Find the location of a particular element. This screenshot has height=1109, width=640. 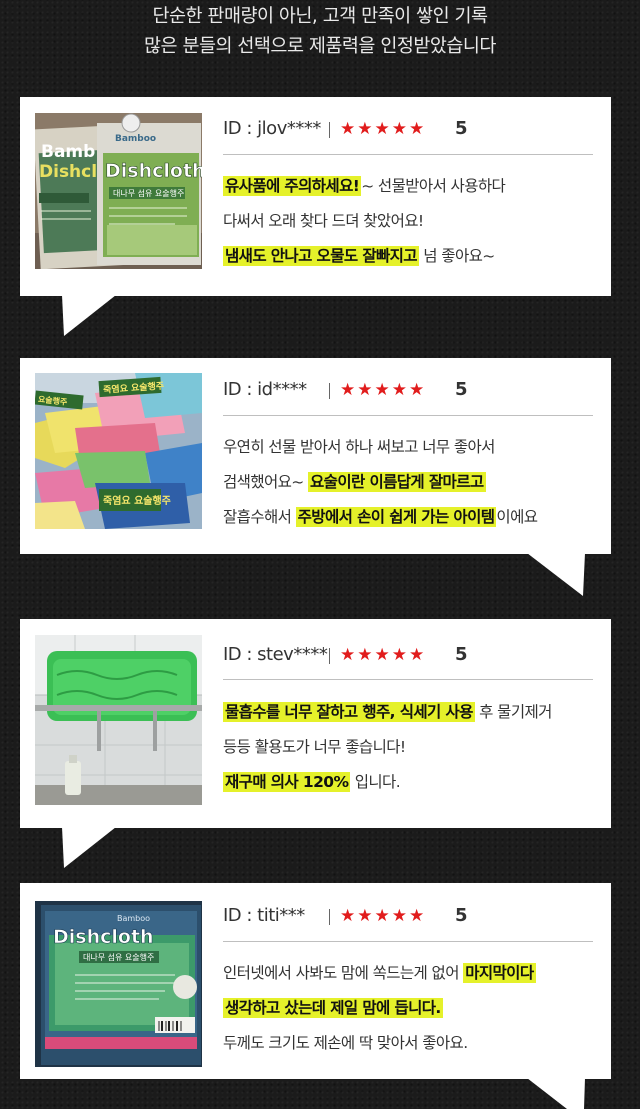

review-line-3: 재구매 의사 120% 입니다. is located at coordinates (312, 782).